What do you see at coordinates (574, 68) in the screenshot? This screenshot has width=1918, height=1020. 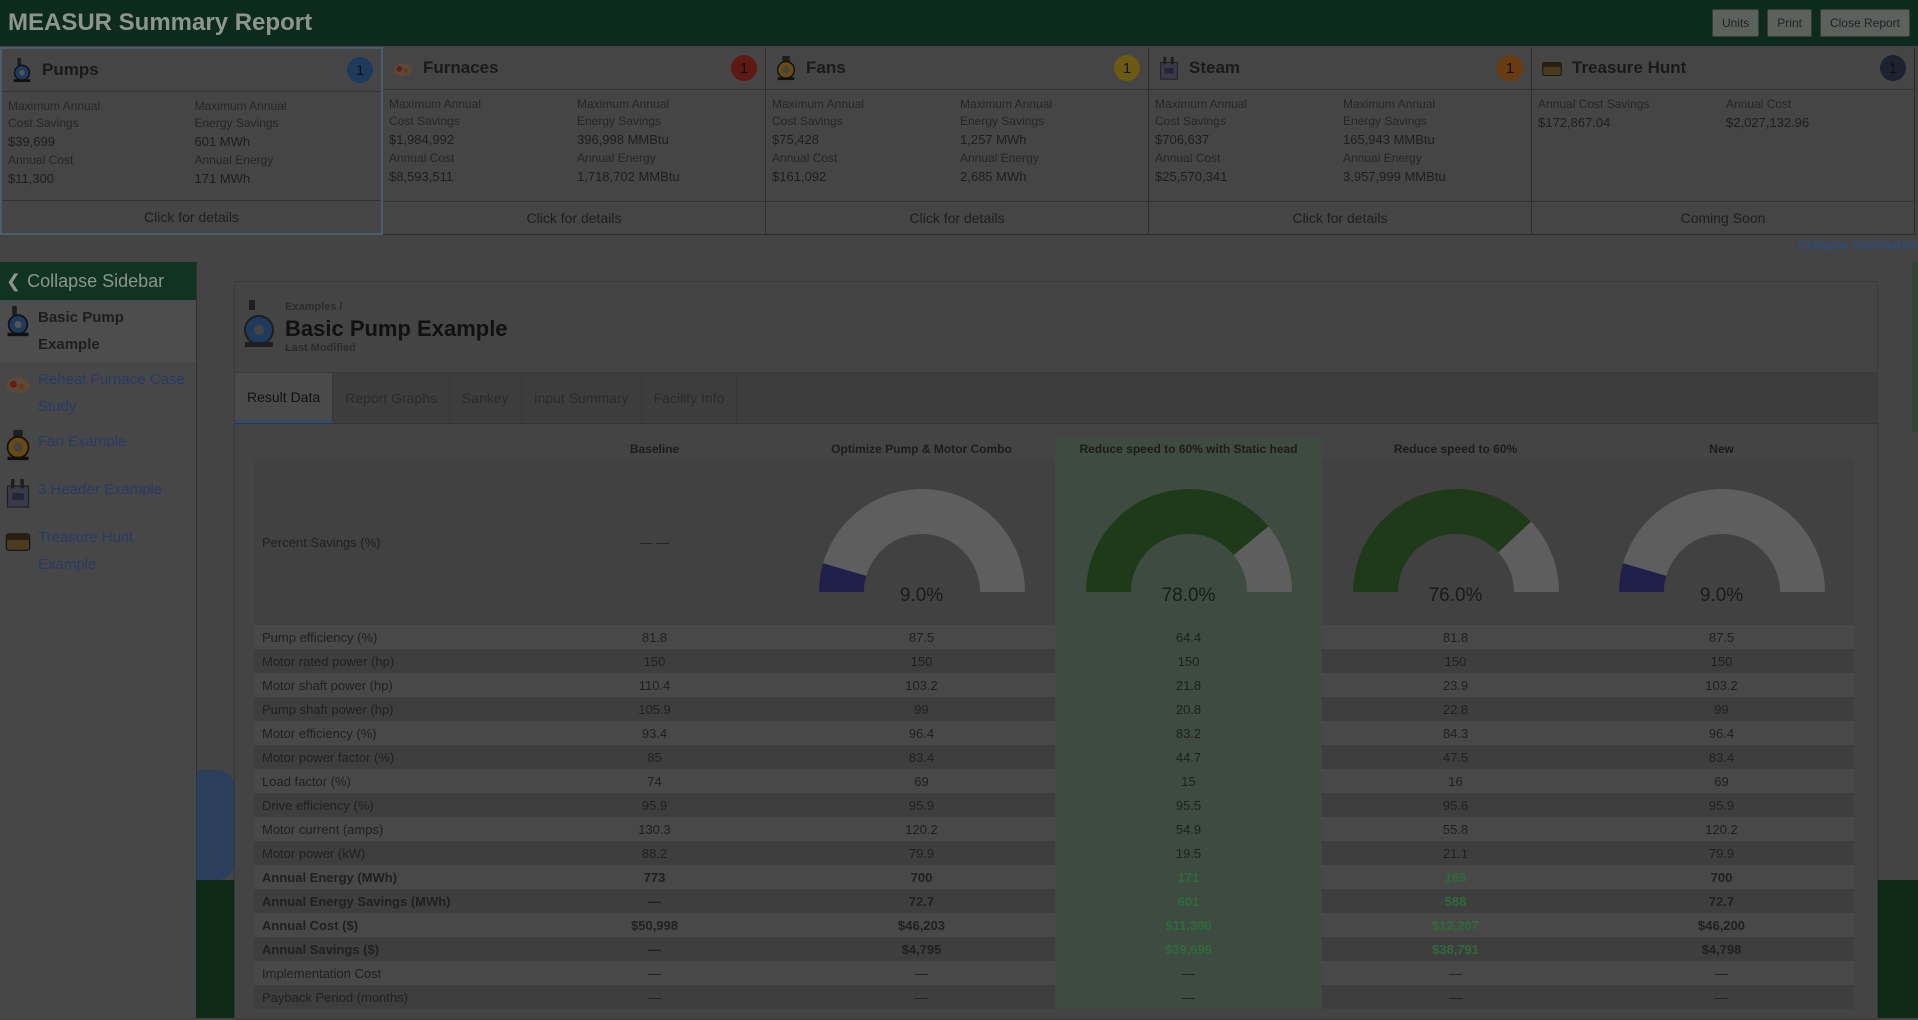 I see `summary-card-header: Furnaces` at bounding box center [574, 68].